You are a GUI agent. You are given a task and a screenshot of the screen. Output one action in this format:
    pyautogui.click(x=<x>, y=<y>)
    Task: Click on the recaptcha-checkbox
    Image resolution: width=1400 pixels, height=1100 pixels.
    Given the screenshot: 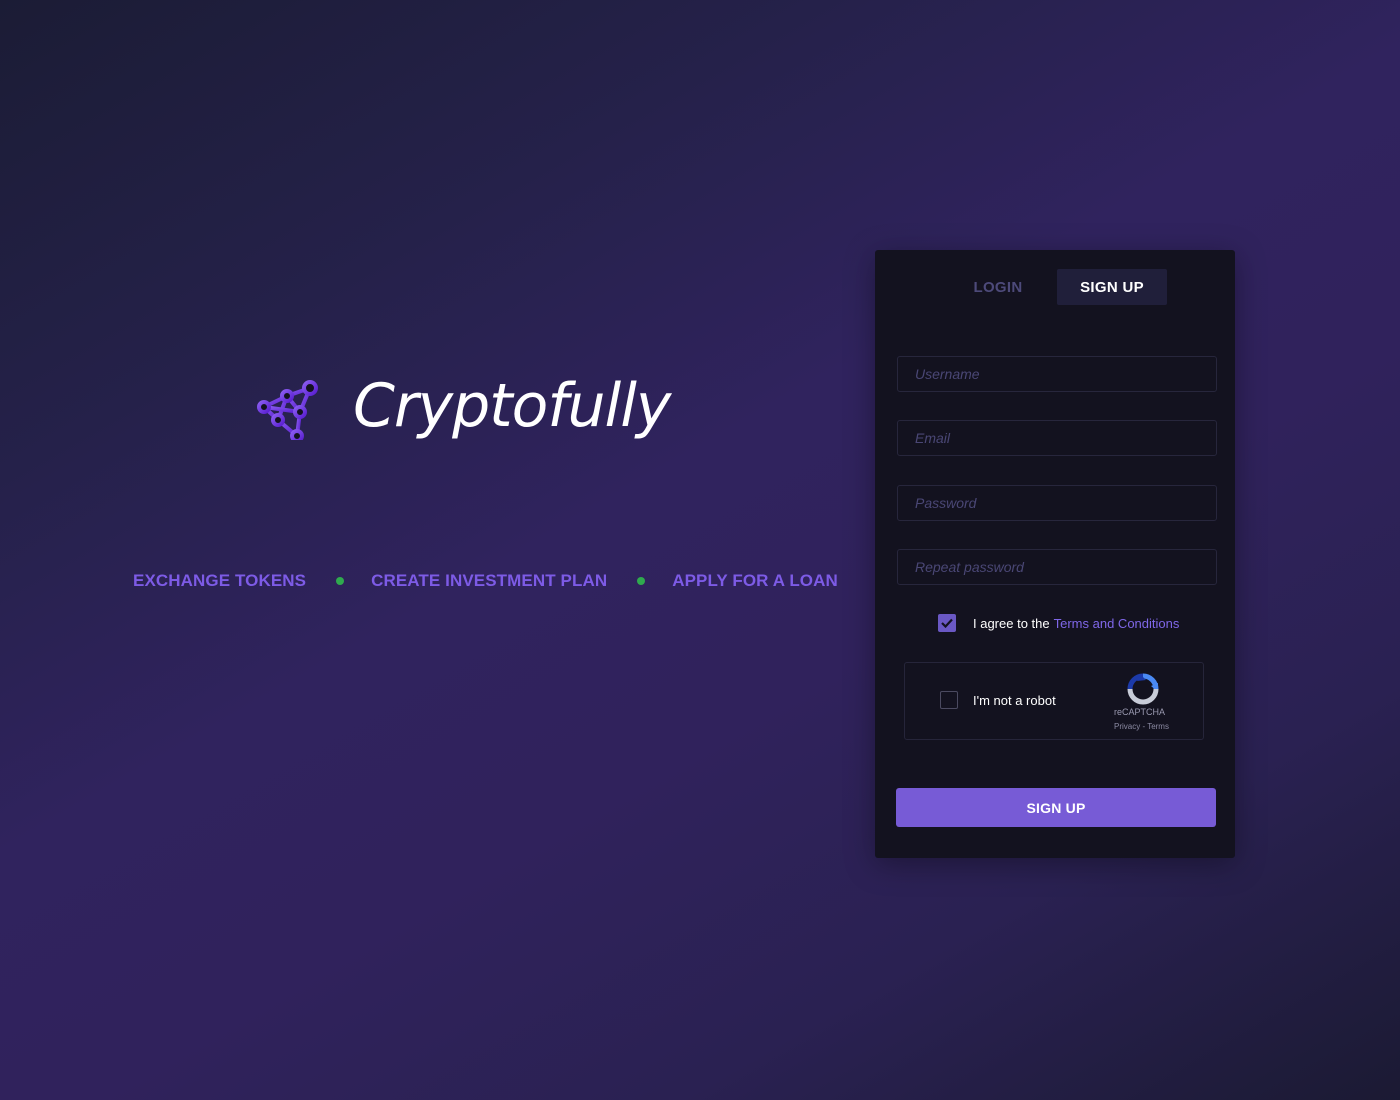 What is the action you would take?
    pyautogui.click(x=949, y=700)
    